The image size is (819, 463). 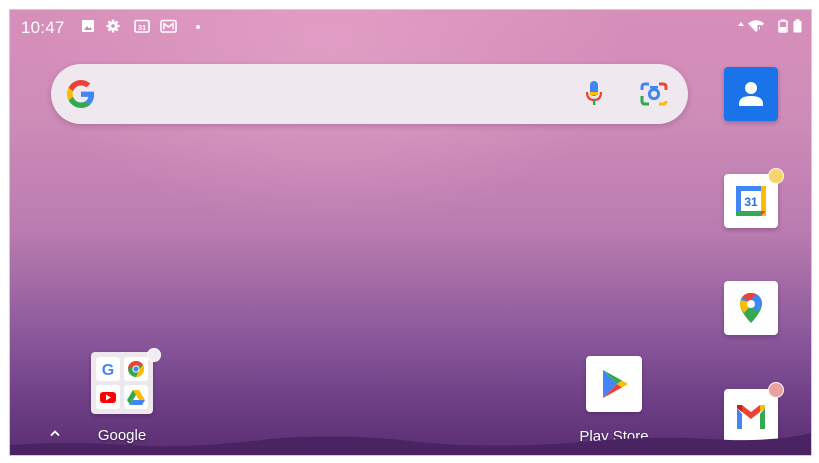 I want to click on folder-notification-dot, so click(x=154, y=355).